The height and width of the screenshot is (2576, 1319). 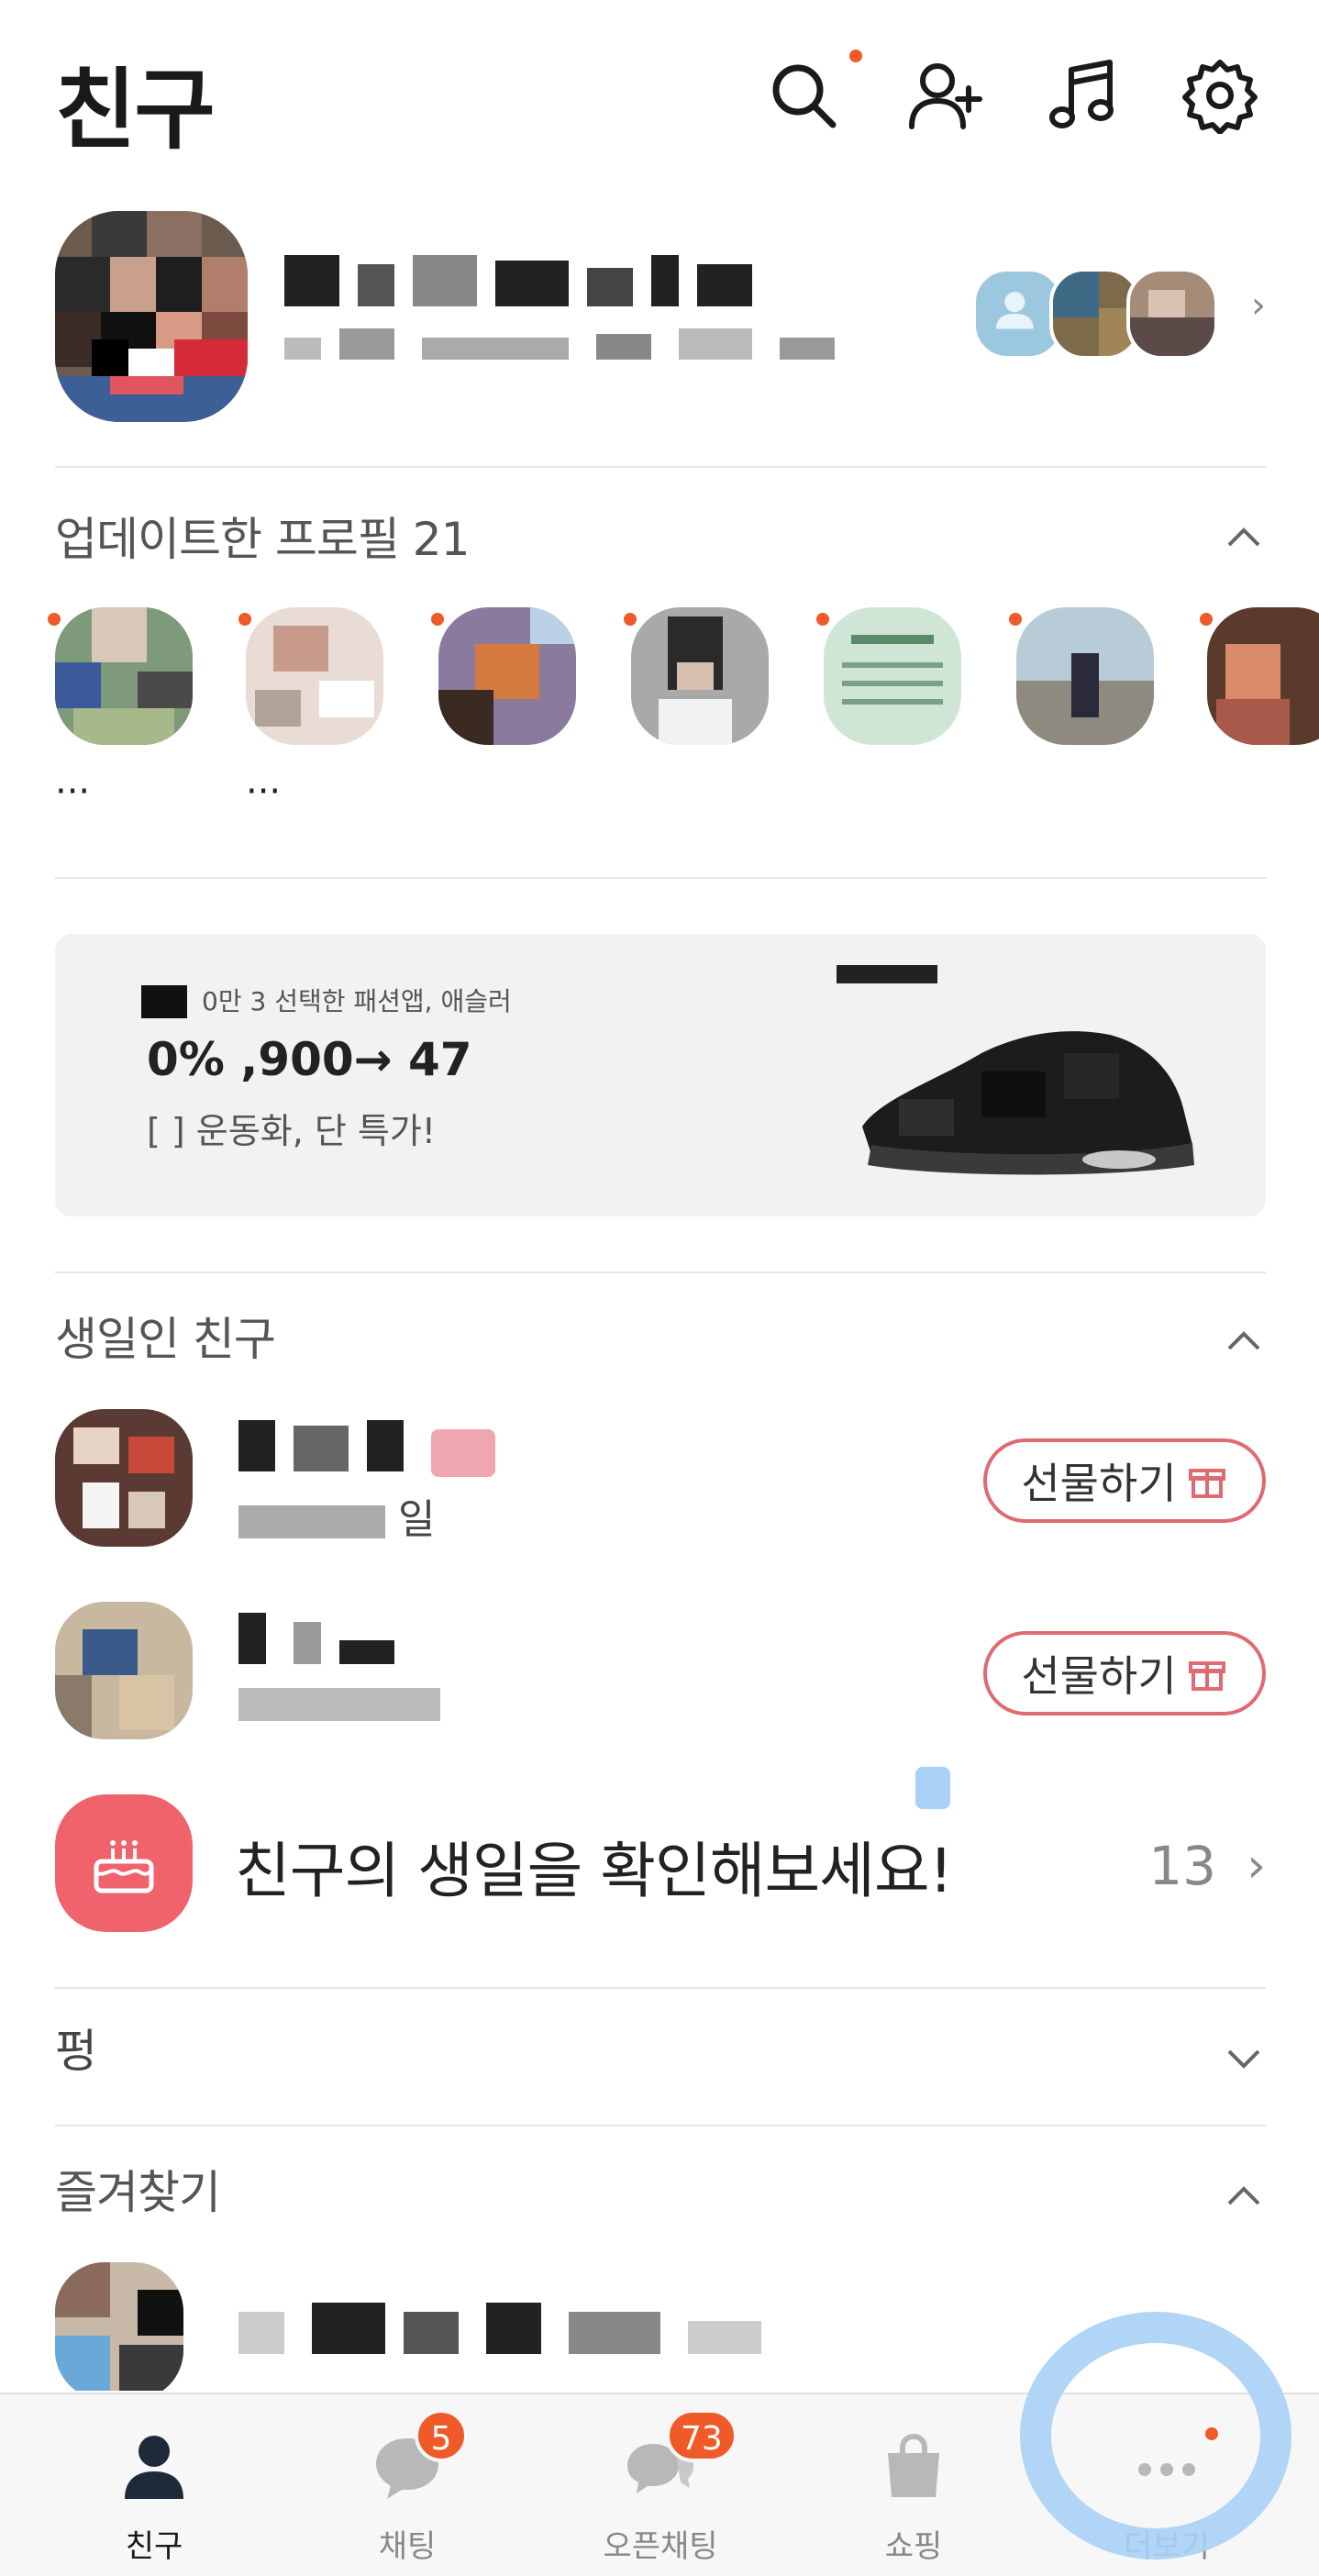 What do you see at coordinates (933, 1788) in the screenshot?
I see `annotation-mark` at bounding box center [933, 1788].